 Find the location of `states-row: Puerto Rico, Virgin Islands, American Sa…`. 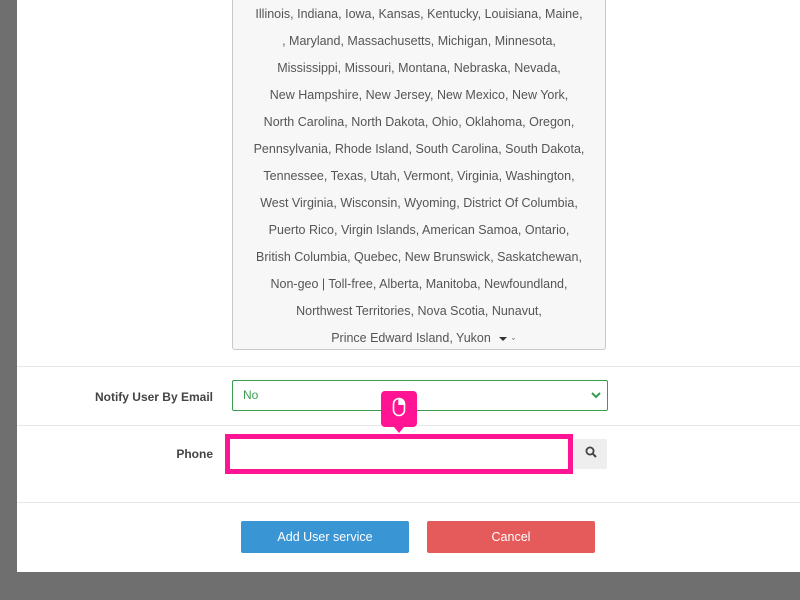

states-row: Puerto Rico, Virgin Islands, American Sa… is located at coordinates (419, 230).